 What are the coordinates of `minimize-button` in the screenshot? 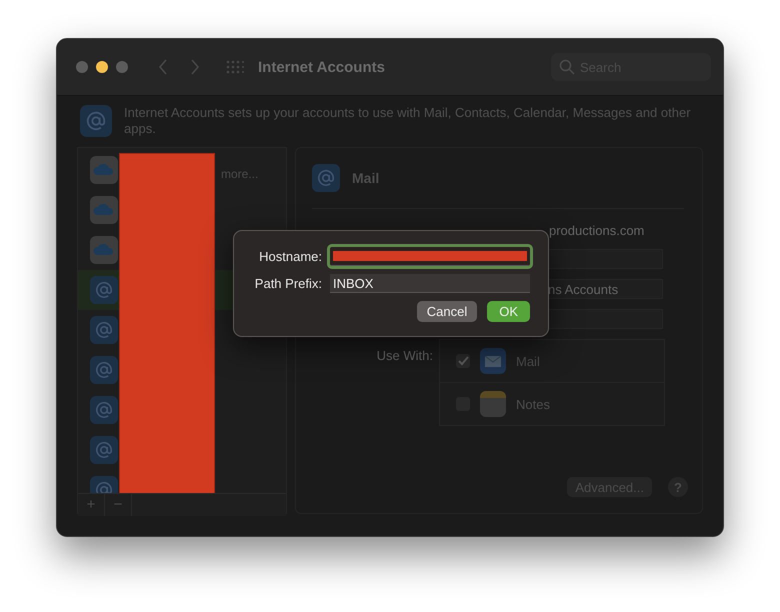 It's located at (102, 67).